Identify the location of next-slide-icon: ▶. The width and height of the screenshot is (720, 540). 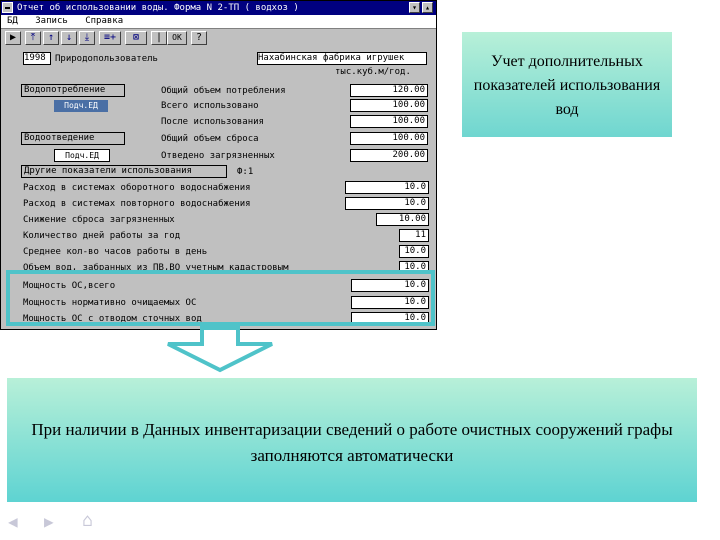
(49, 521).